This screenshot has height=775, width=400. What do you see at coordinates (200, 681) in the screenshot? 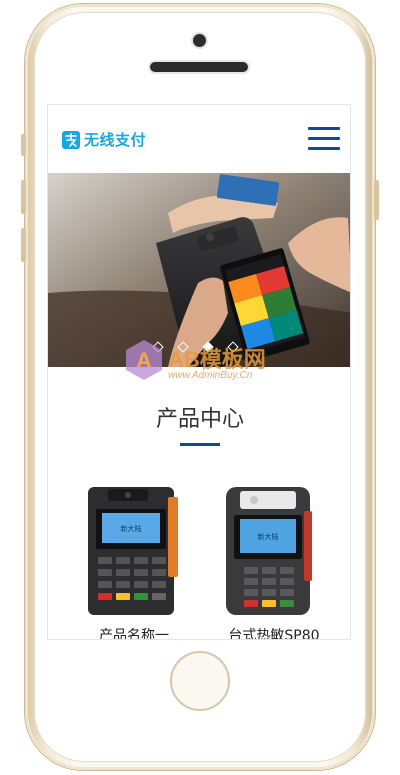
I see `home-button` at bounding box center [200, 681].